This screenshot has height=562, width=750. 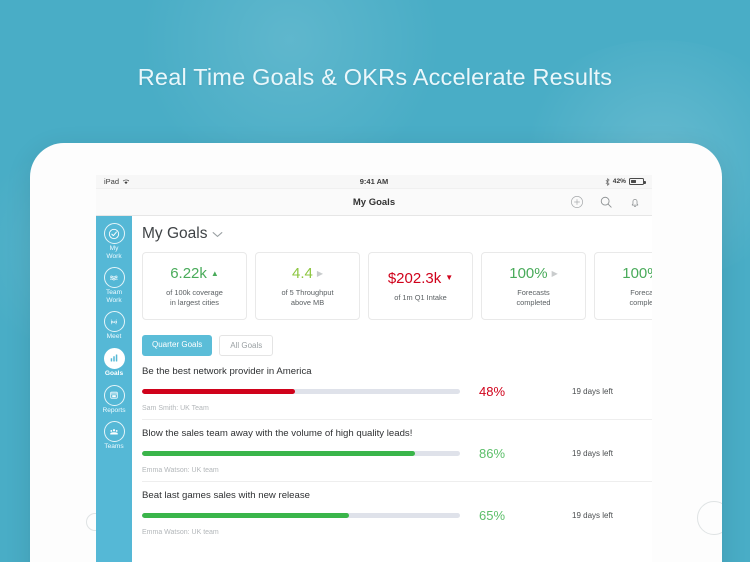 I want to click on page-header: My Goals, so click(x=397, y=234).